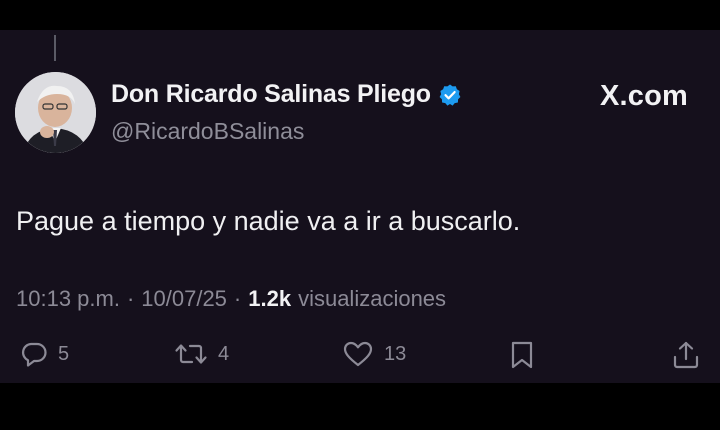  I want to click on action-bar: 5 4 13, so click(360, 360).